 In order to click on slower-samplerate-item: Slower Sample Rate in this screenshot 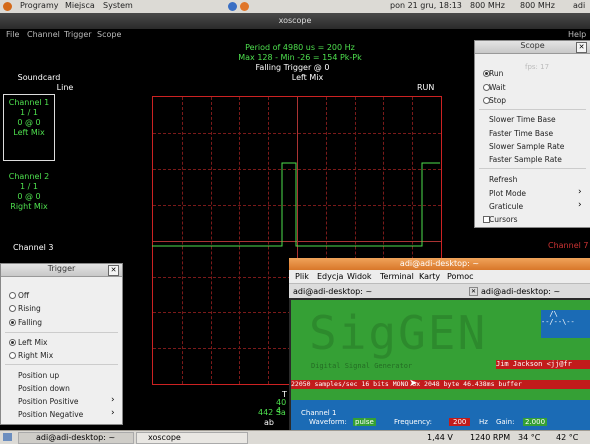, I will do `click(526, 146)`.